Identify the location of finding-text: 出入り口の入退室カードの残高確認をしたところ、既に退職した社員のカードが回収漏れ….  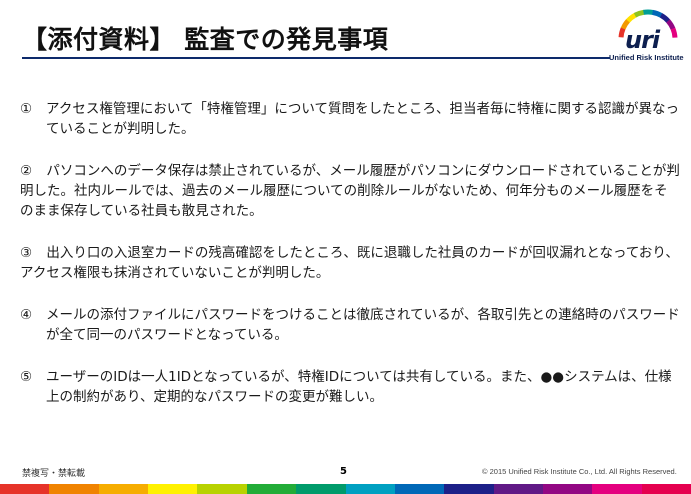
(349, 263).